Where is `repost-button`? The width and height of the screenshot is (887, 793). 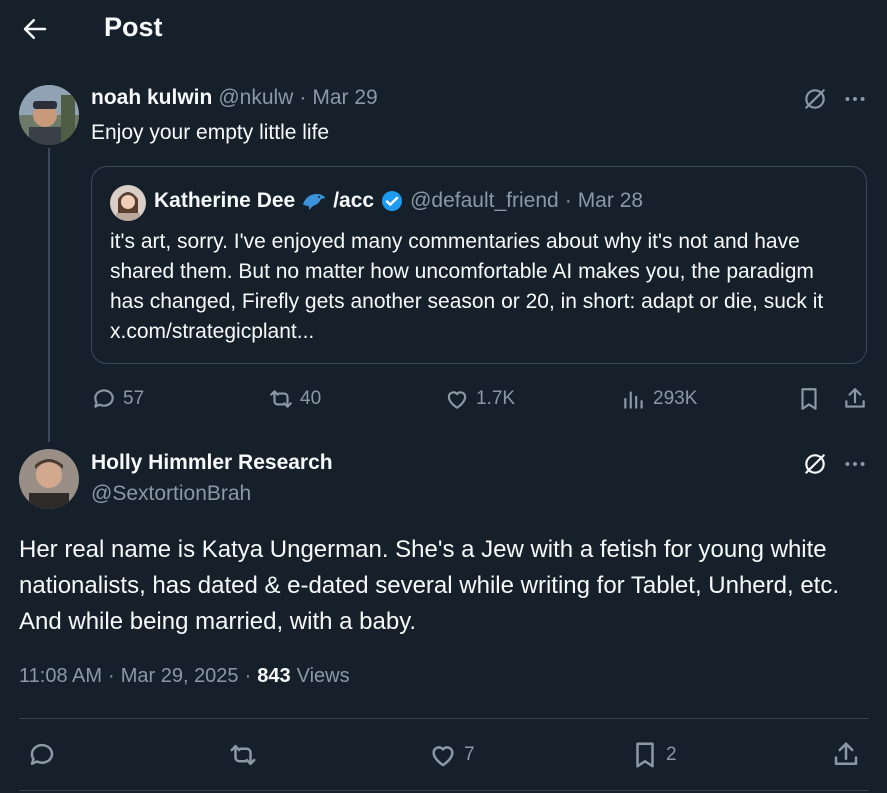
repost-button is located at coordinates (243, 755).